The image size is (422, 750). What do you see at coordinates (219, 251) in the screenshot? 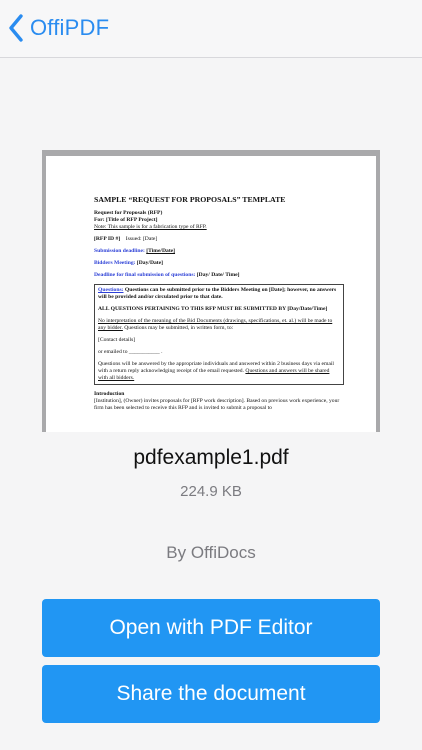
I see `doc-line: Submission deadline: [Time/Date]` at bounding box center [219, 251].